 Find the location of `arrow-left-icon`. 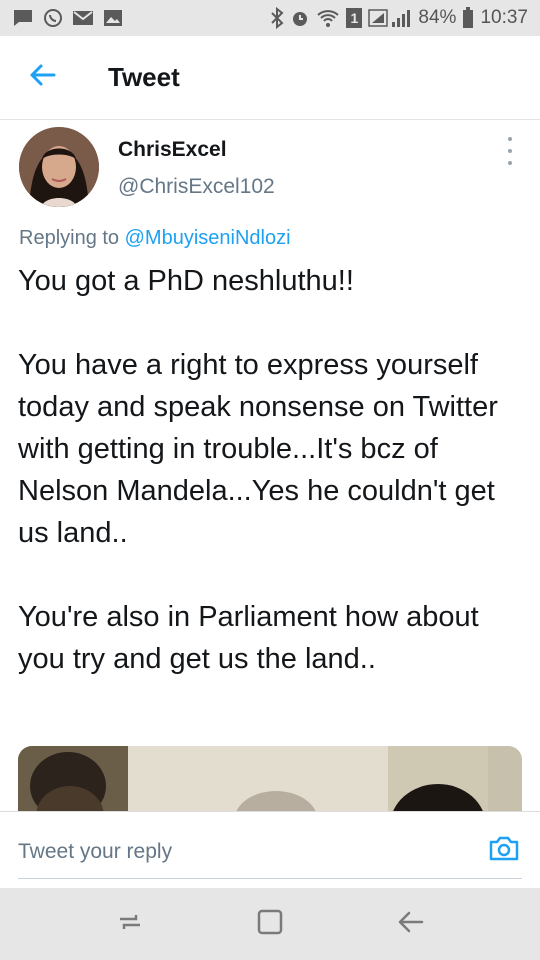

arrow-left-icon is located at coordinates (42, 77).